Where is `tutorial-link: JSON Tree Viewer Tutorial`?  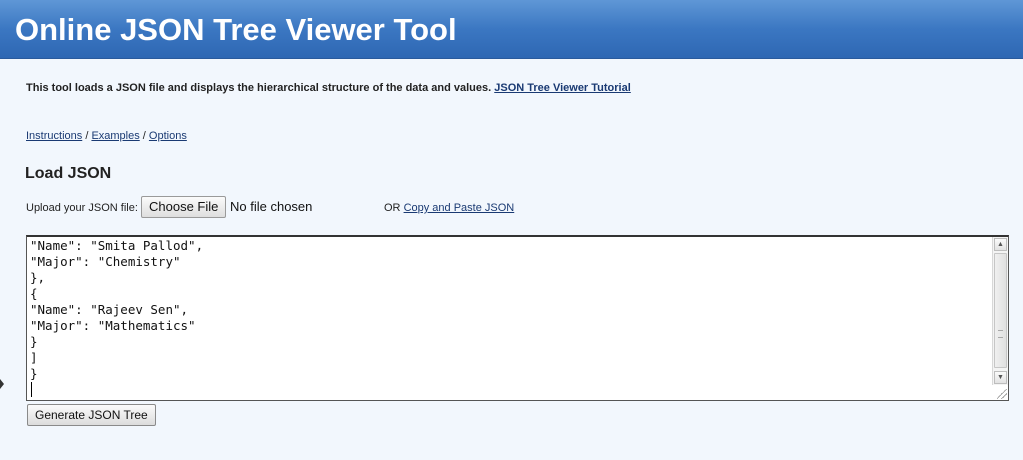 tutorial-link: JSON Tree Viewer Tutorial is located at coordinates (562, 88).